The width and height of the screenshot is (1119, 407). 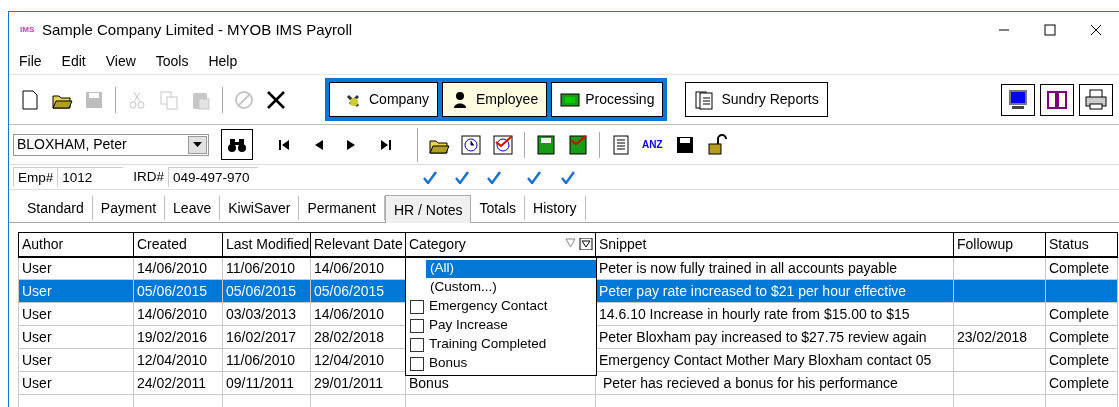 I want to click on dropdown-option: (Custom...), so click(x=511, y=287).